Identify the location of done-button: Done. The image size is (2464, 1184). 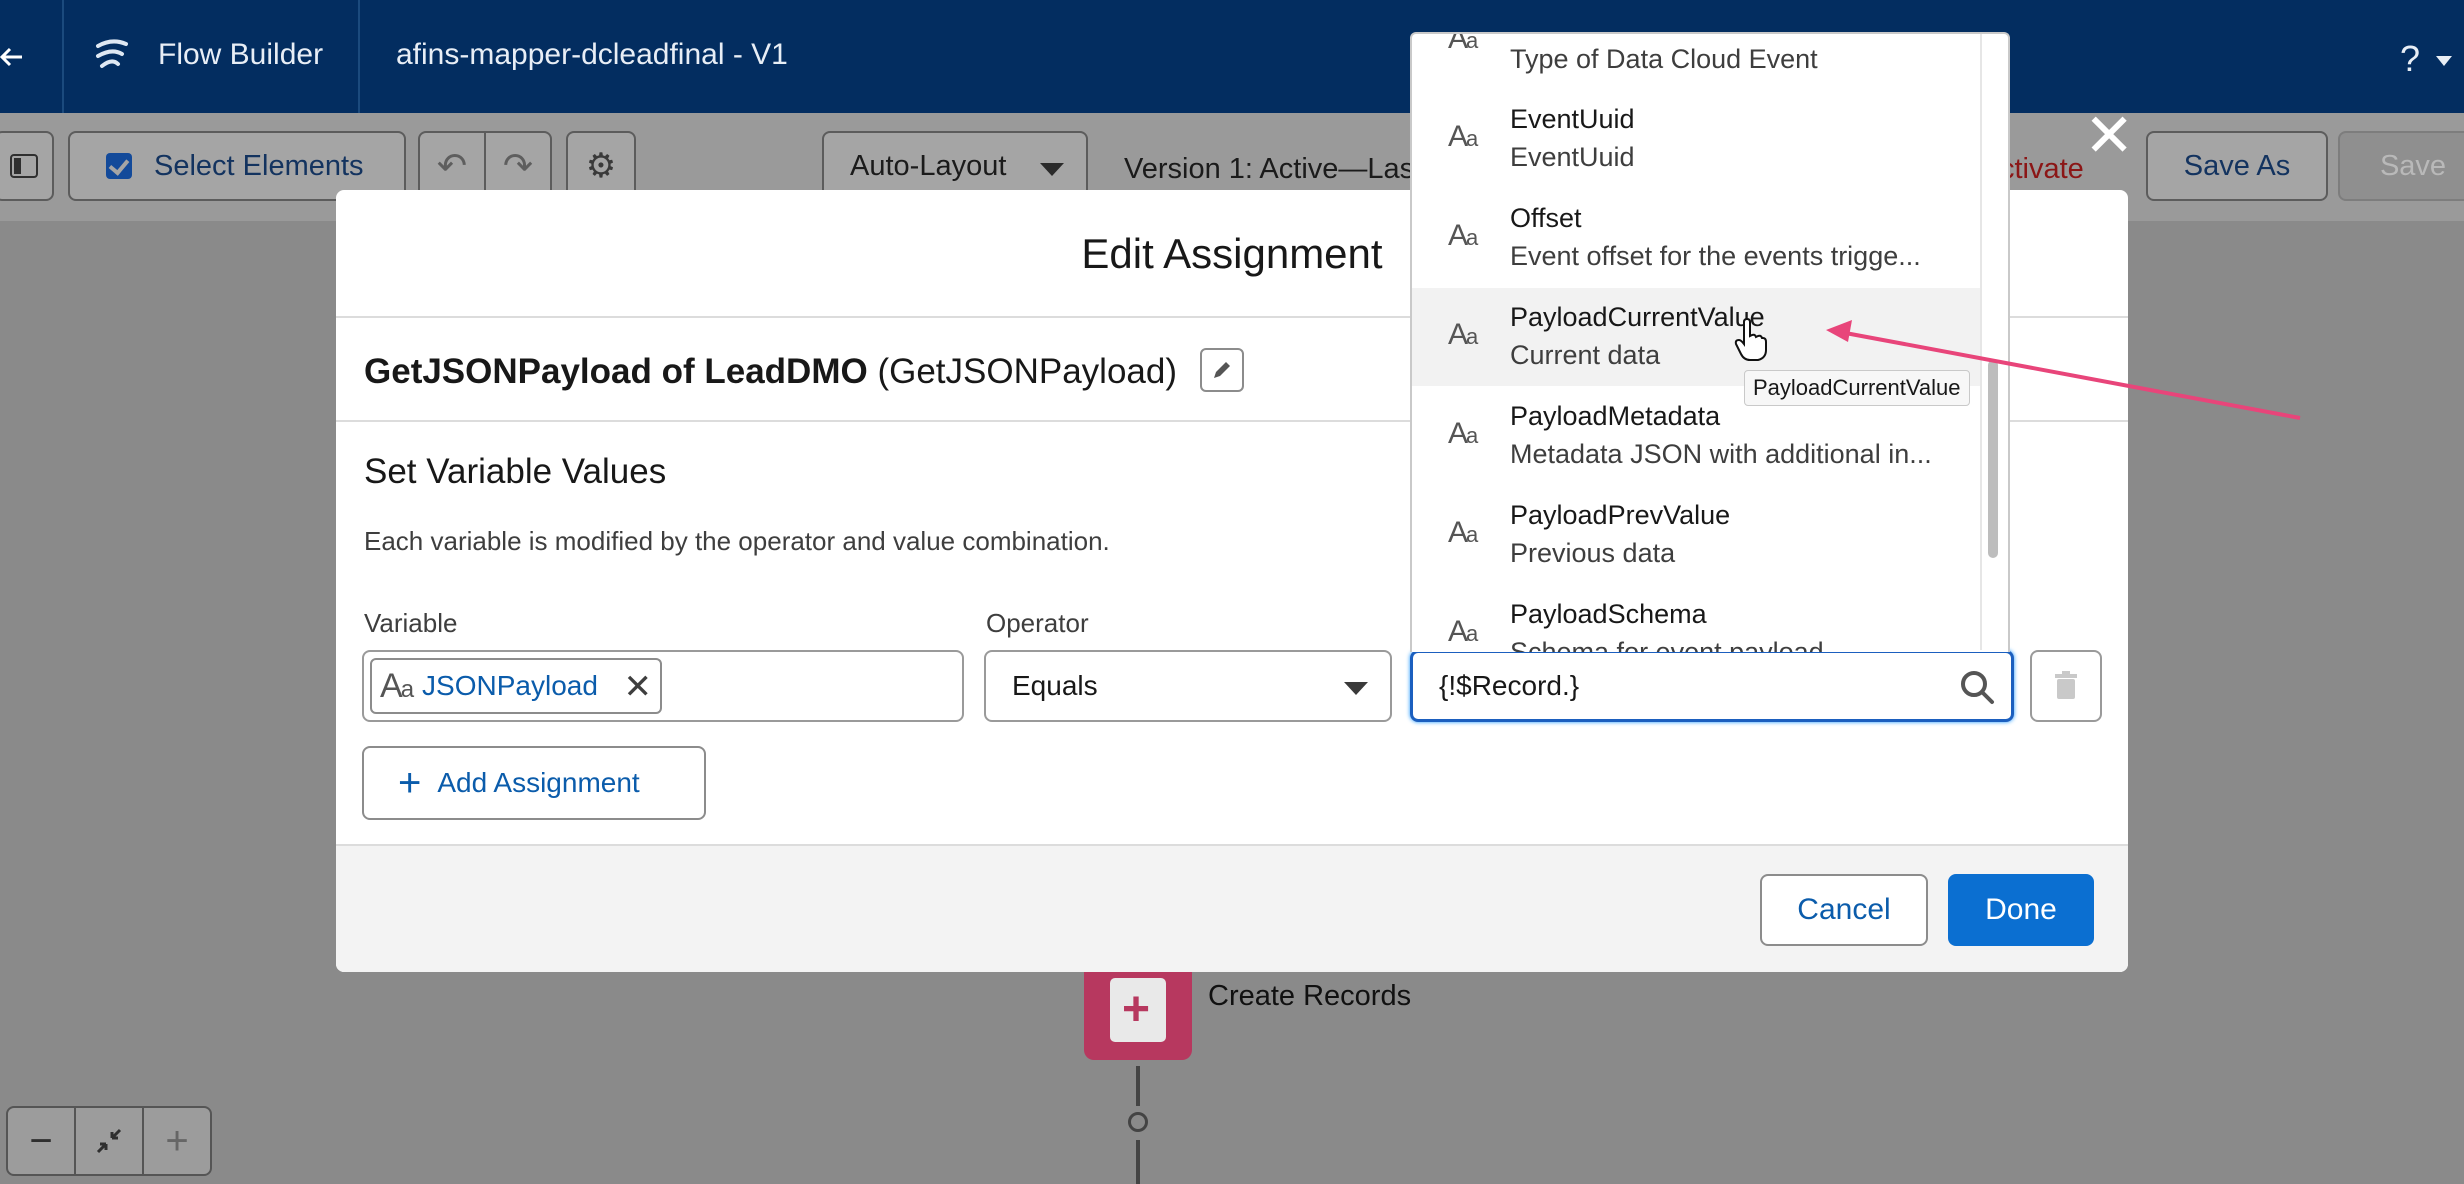
(2021, 910).